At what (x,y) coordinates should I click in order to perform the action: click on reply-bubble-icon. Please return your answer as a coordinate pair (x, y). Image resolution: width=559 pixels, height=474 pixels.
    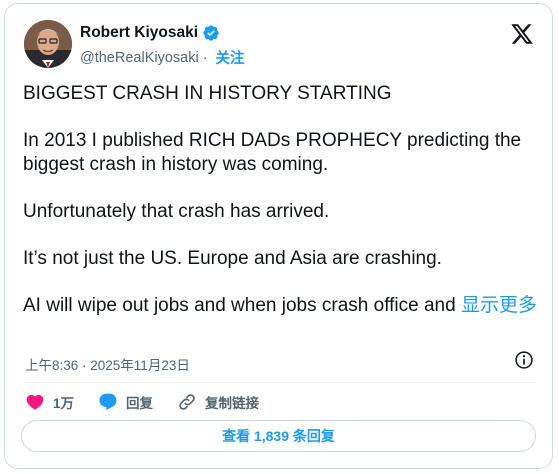
    Looking at the image, I should click on (108, 402).